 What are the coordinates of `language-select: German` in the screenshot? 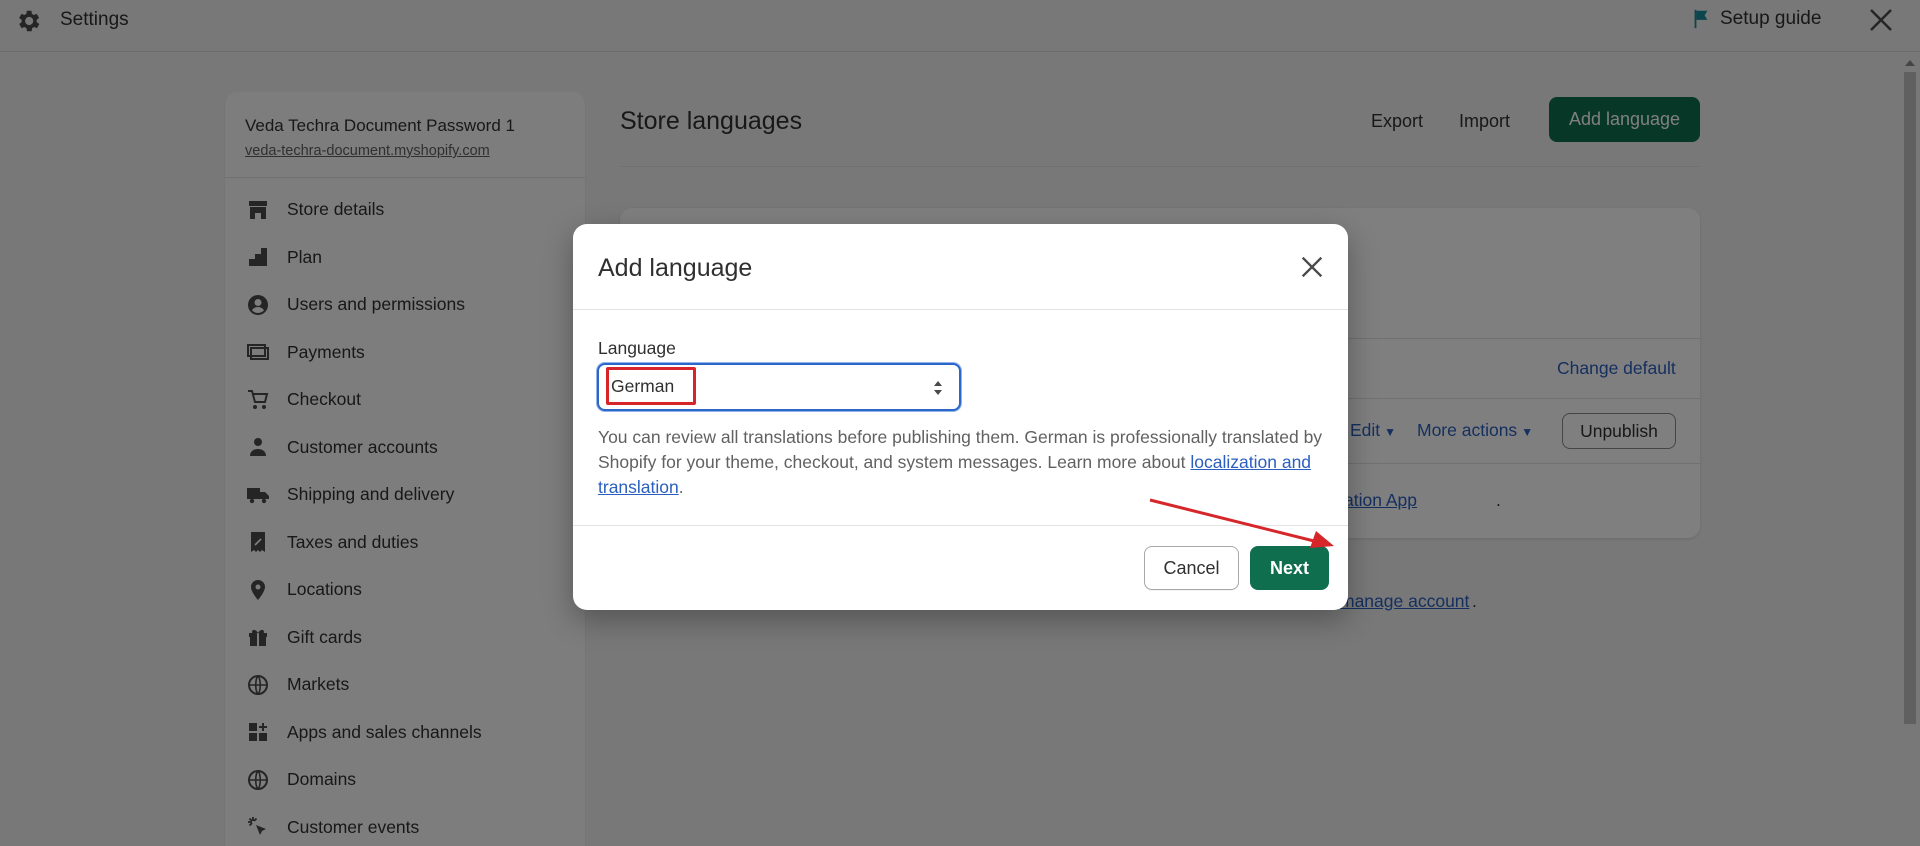 It's located at (779, 387).